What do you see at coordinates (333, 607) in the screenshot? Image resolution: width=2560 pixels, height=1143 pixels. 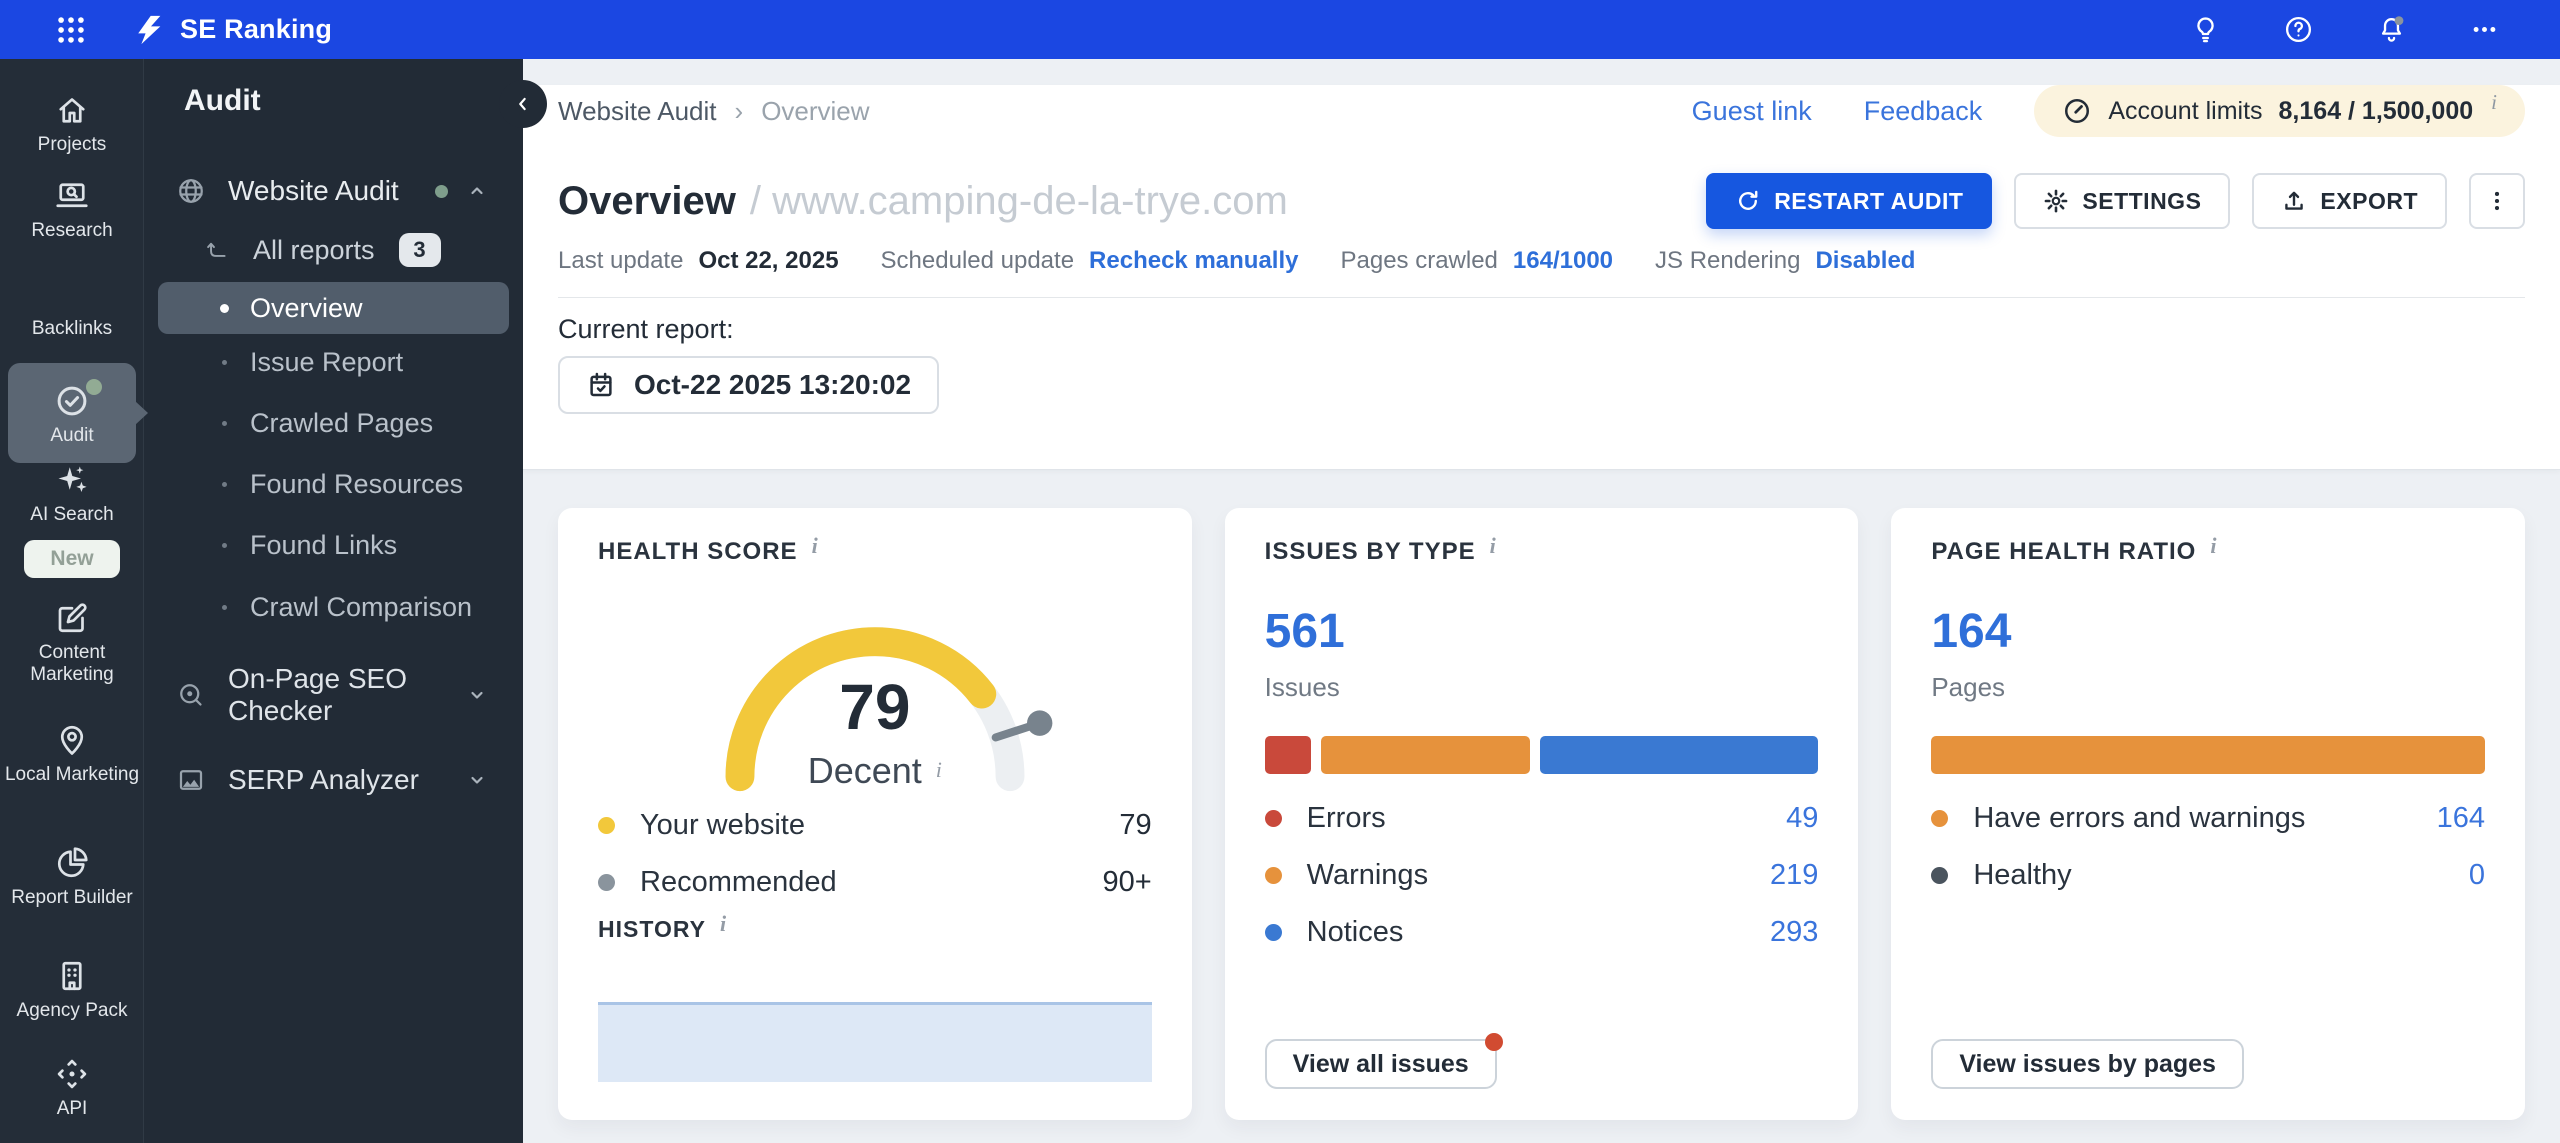 I see `nav-item-crawl-comparison: Crawl Comparison` at bounding box center [333, 607].